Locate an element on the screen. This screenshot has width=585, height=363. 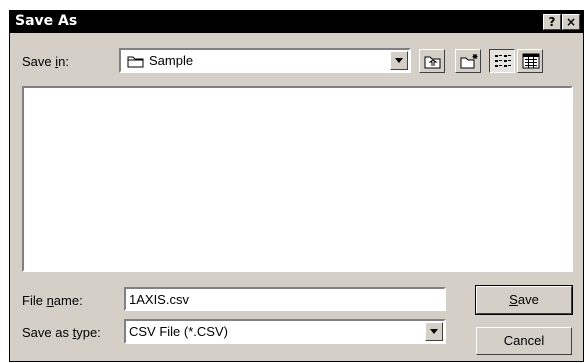
list-view-button is located at coordinates (502, 61).